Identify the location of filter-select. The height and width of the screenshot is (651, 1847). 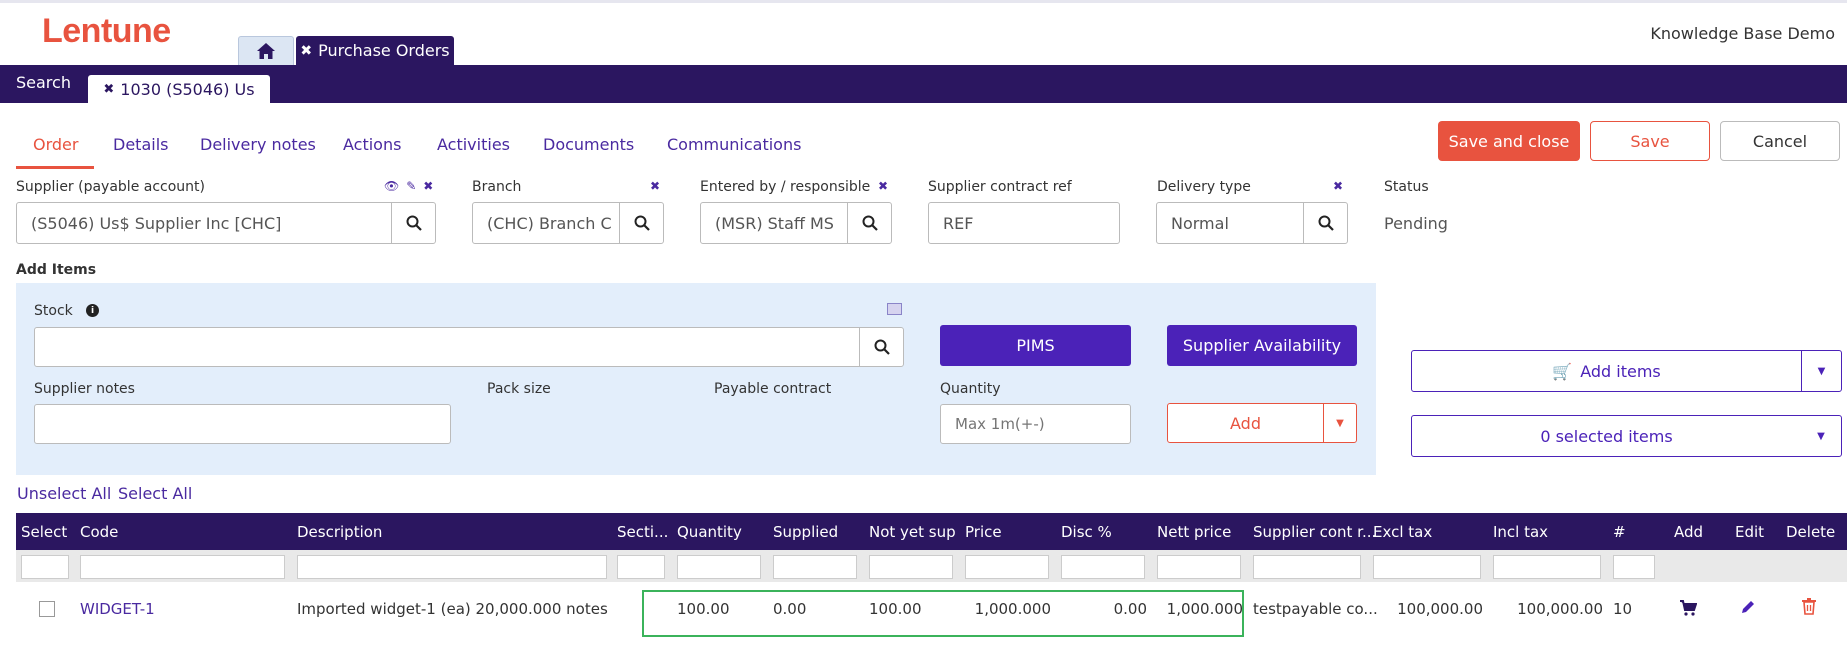
(45, 567).